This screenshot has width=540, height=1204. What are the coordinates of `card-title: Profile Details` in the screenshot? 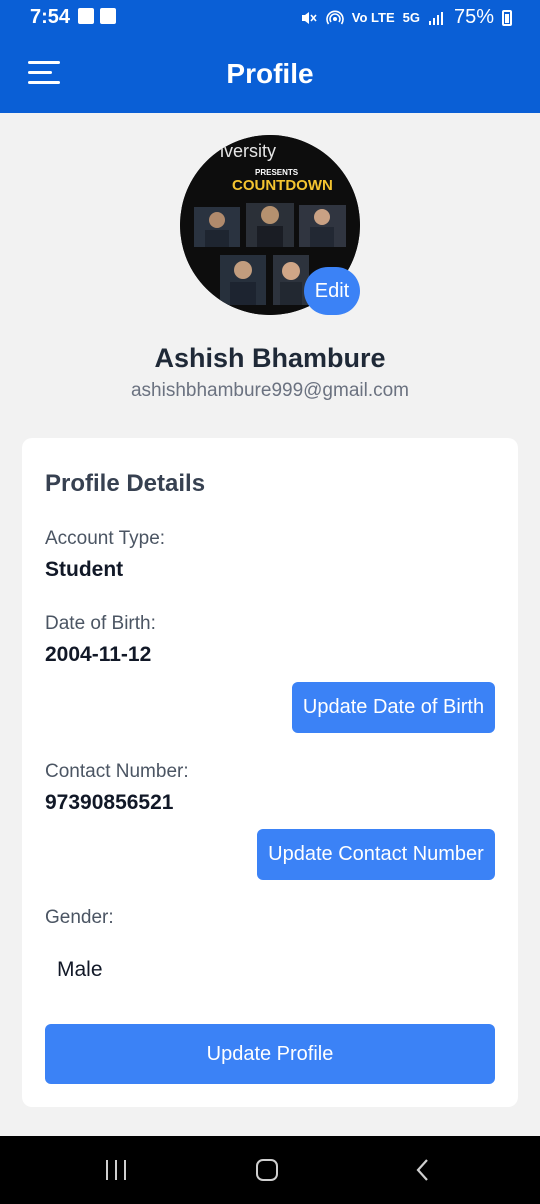 It's located at (125, 483).